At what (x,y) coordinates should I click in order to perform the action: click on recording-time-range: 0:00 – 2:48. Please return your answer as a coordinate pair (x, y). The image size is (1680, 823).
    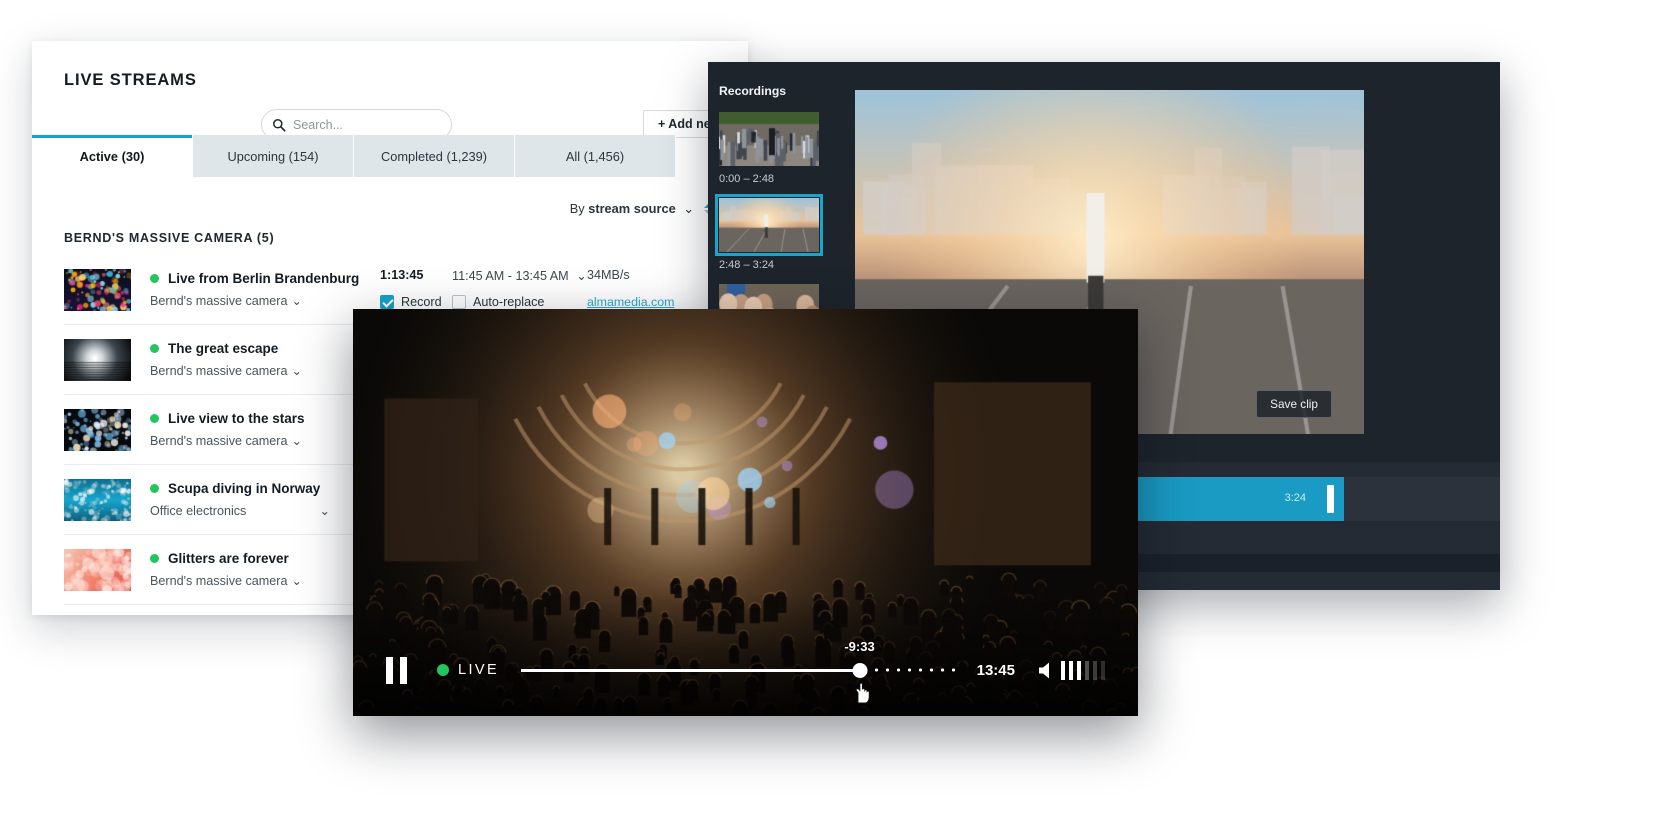
    Looking at the image, I should click on (747, 179).